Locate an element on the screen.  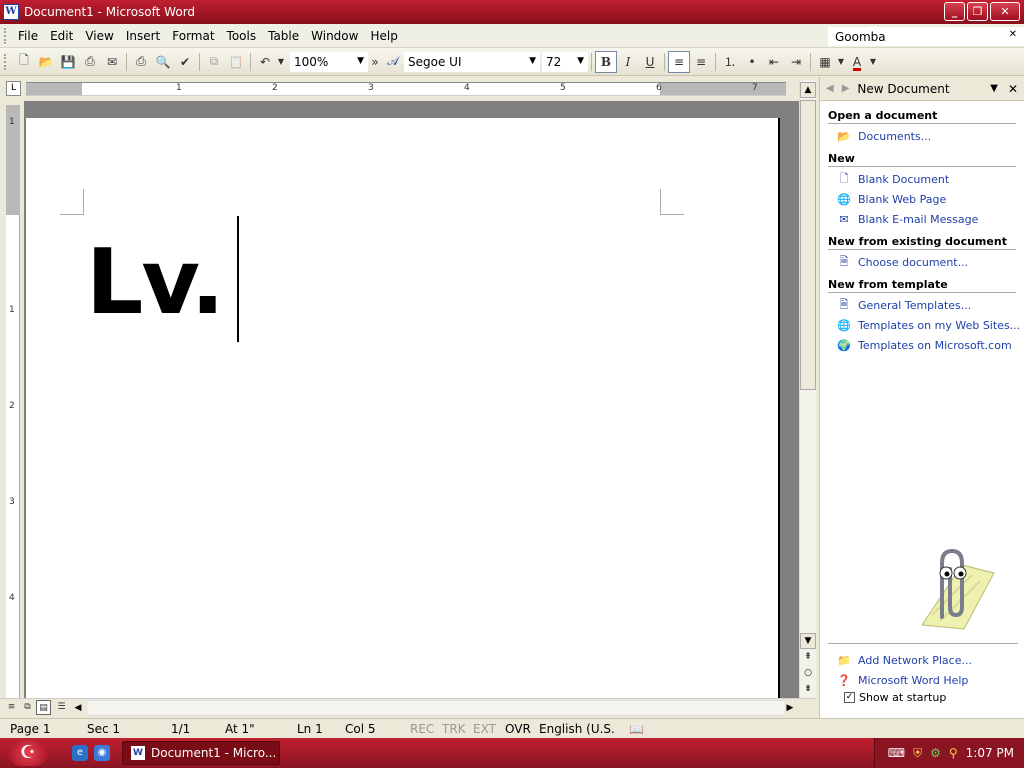
print-icon: ⎙ is located at coordinates (141, 62).